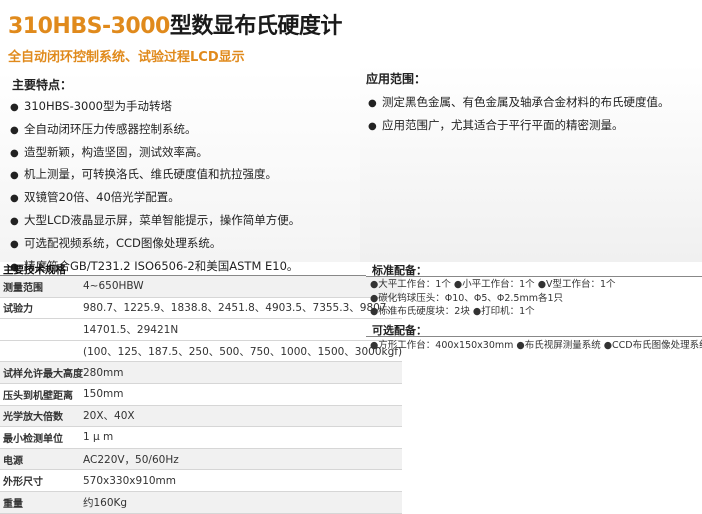 This screenshot has height=514, width=702. I want to click on list-item: ● 测定黑色金属、有色金属及轴承合金材料的布氏硬度值。, so click(519, 103).